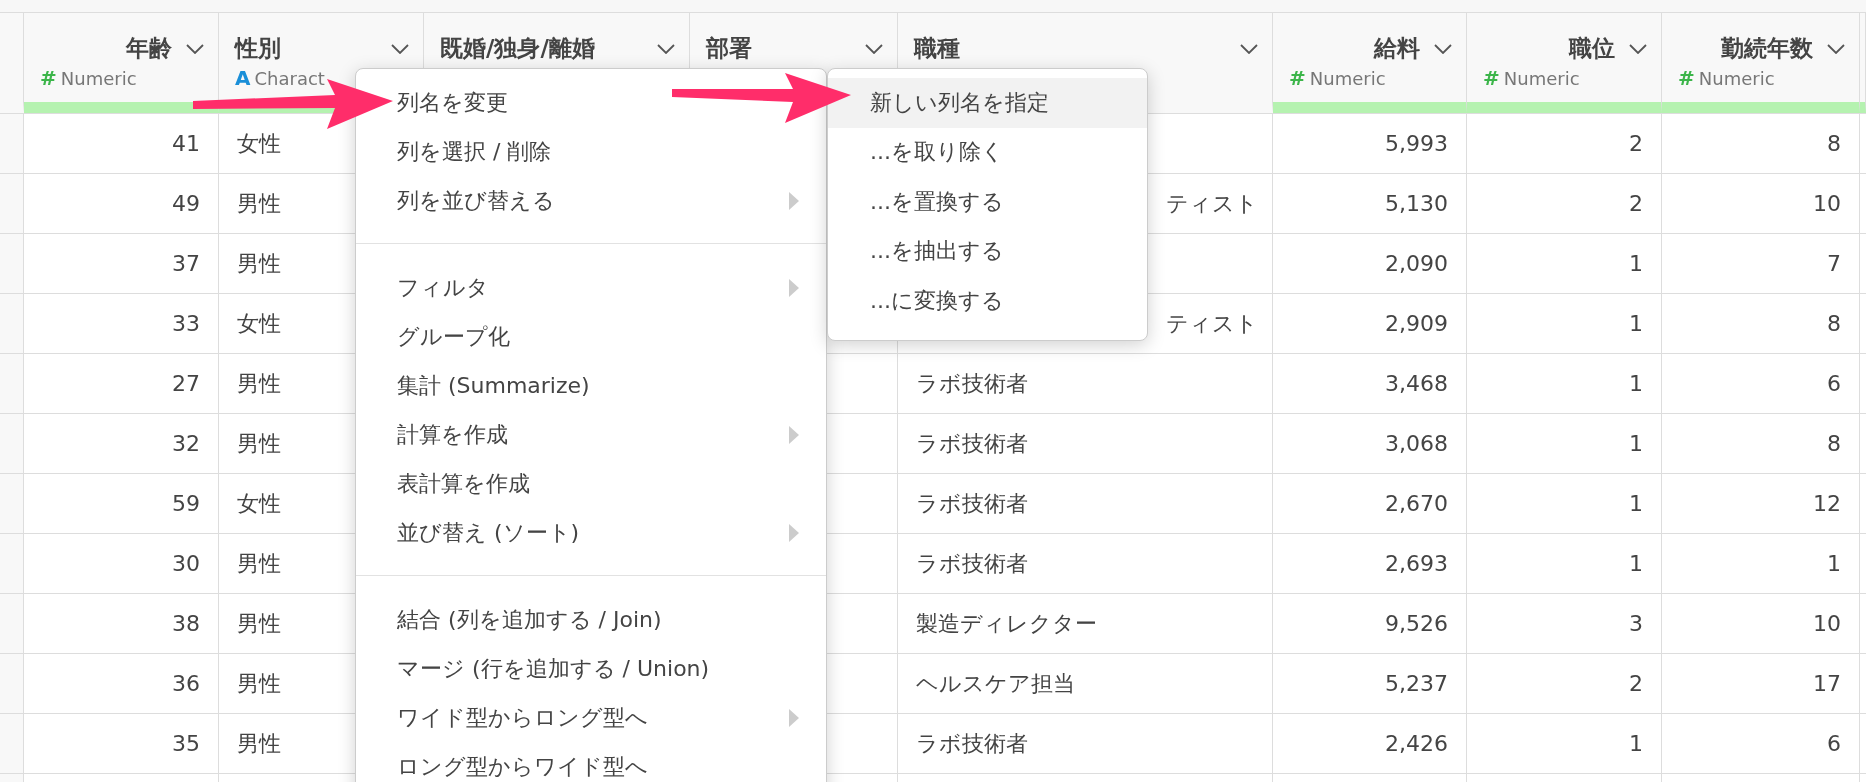 This screenshot has height=782, width=1866. Describe the element at coordinates (186, 683) in the screenshot. I see `table-cell: 36` at that location.